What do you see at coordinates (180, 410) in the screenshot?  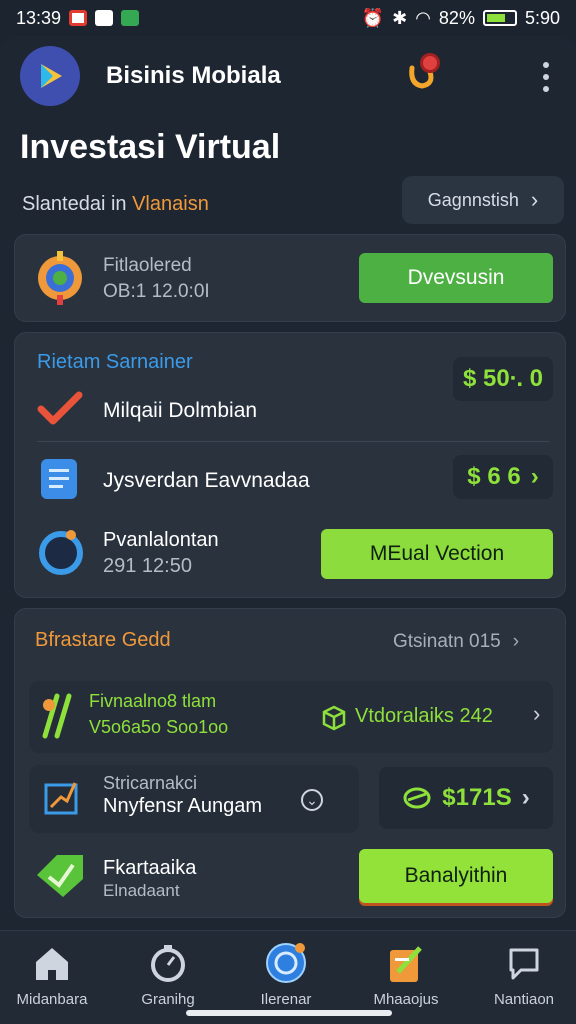 I see `summary-row1-label: Milqaii Dolmbian` at bounding box center [180, 410].